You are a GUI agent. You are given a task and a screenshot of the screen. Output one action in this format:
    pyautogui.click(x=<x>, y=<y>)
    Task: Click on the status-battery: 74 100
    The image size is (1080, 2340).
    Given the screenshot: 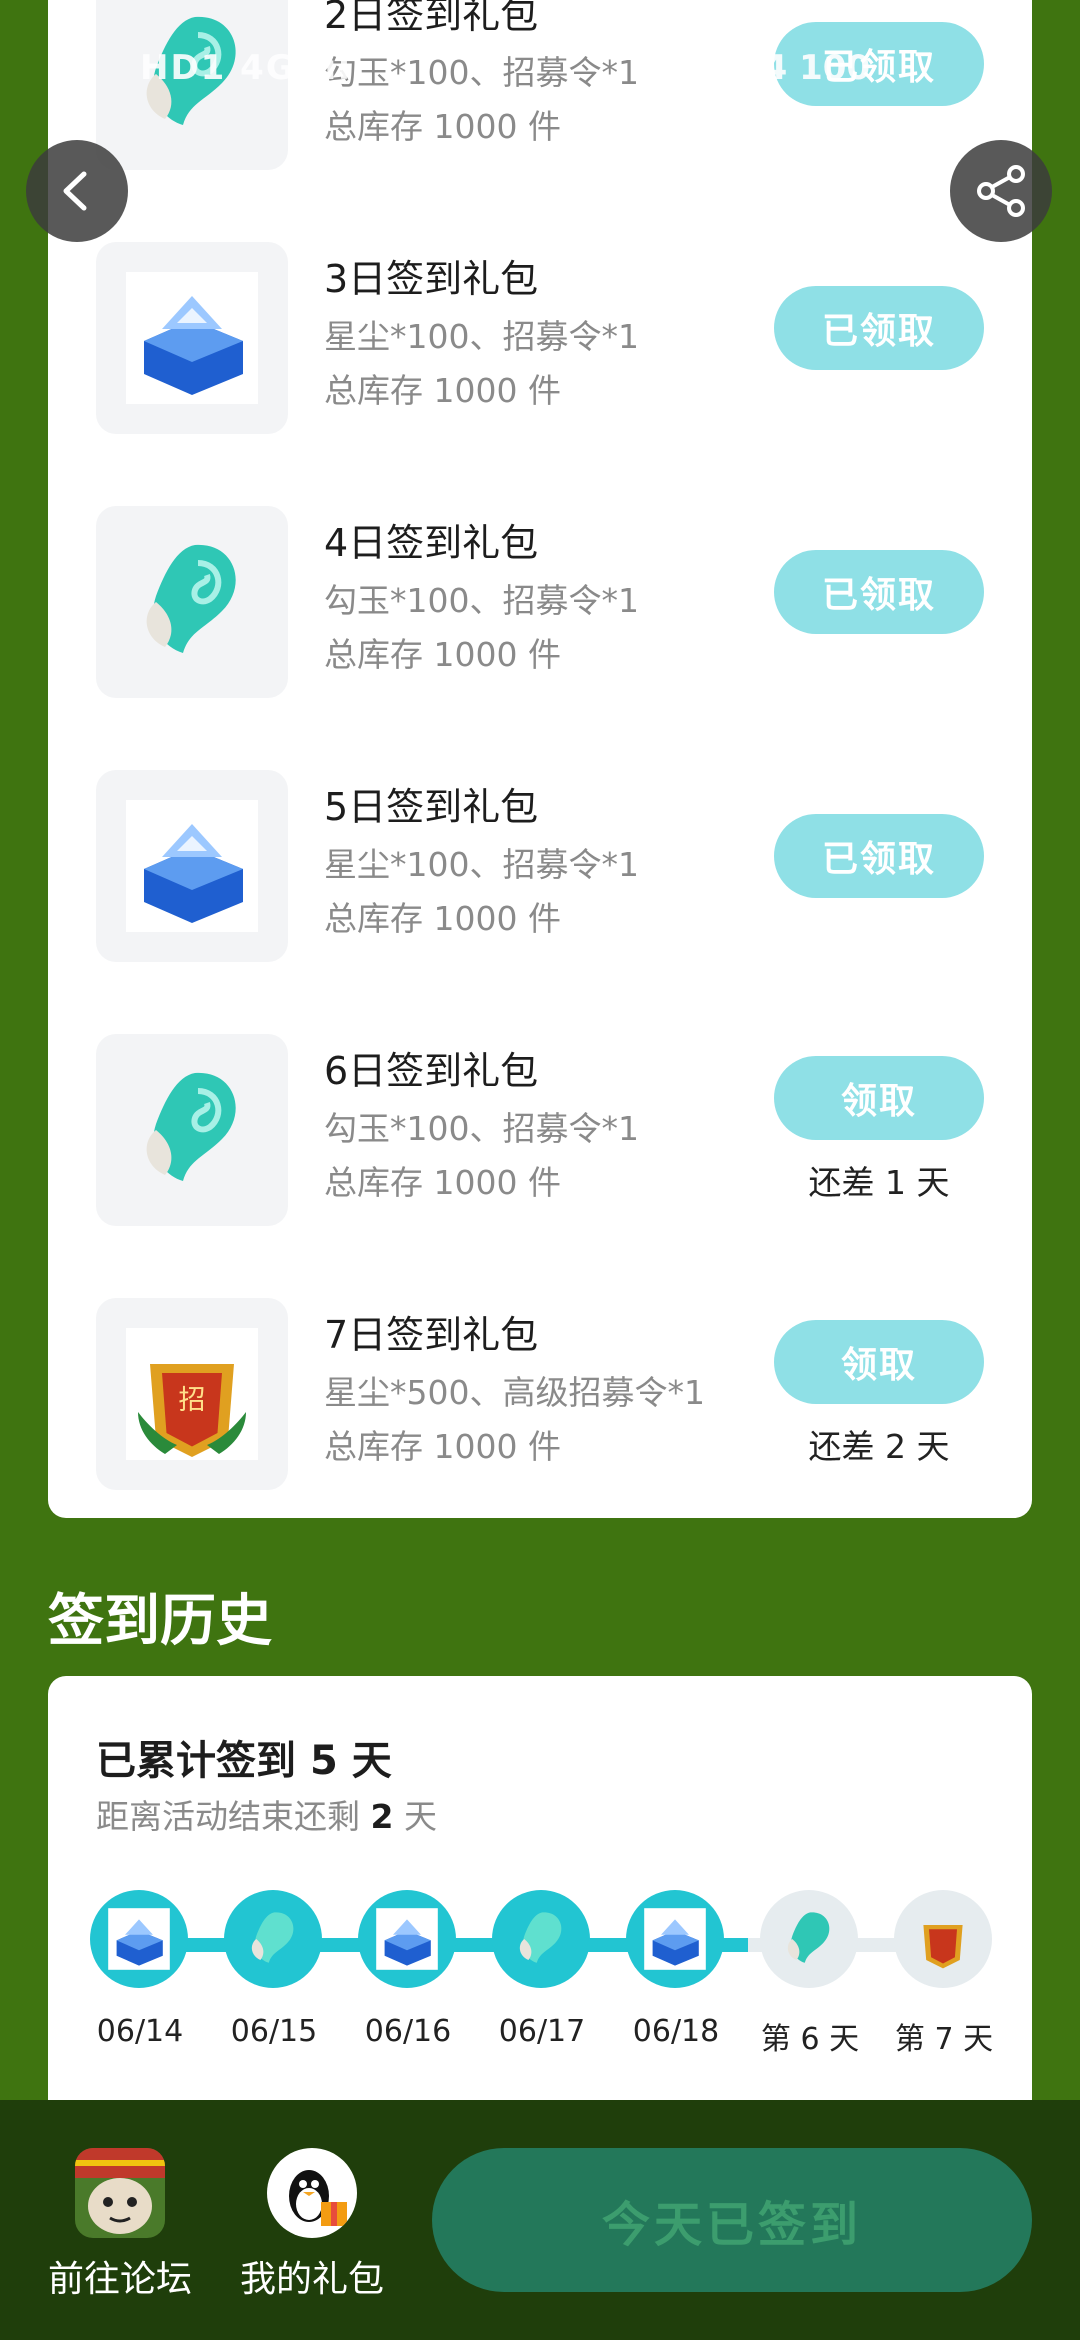 What is the action you would take?
    pyautogui.click(x=805, y=68)
    